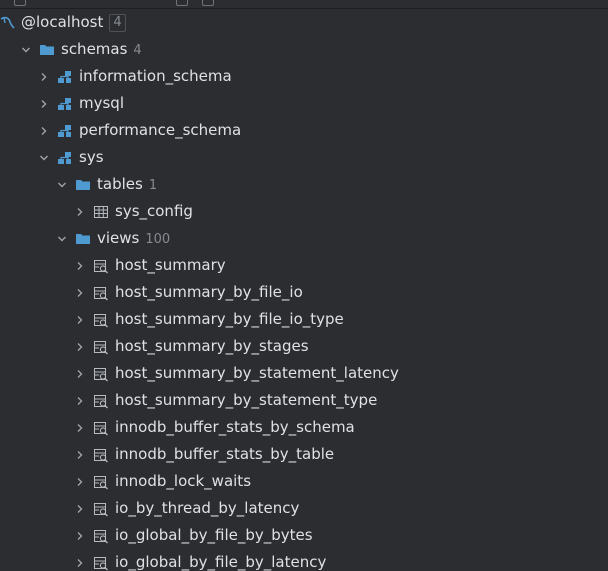 Image resolution: width=608 pixels, height=571 pixels. I want to click on node-label: views, so click(118, 238).